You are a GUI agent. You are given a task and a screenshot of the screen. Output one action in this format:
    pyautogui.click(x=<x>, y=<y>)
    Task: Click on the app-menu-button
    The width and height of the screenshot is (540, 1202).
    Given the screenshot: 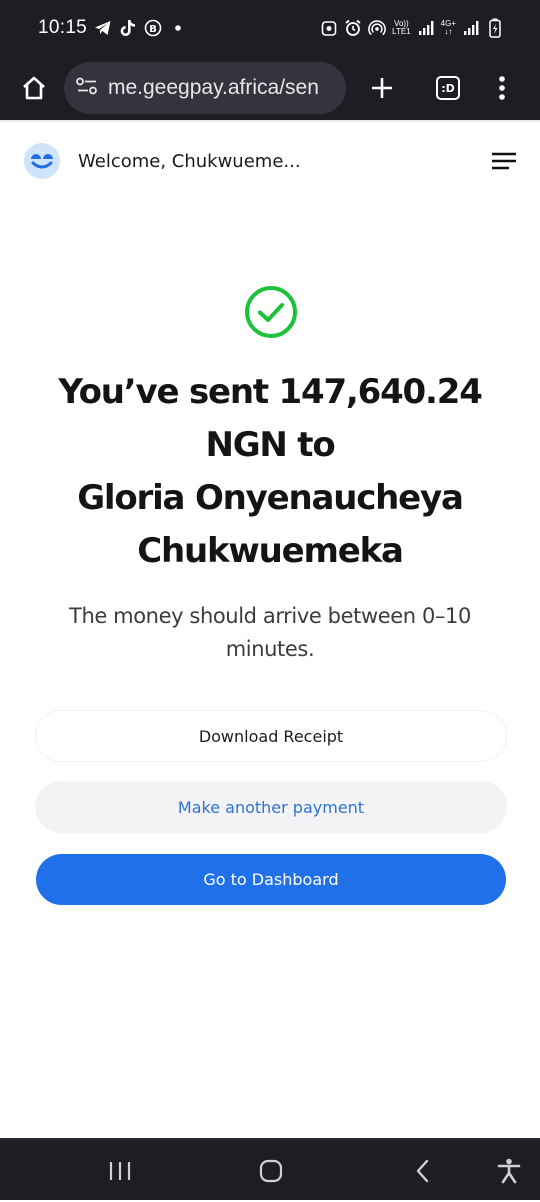 What is the action you would take?
    pyautogui.click(x=504, y=161)
    